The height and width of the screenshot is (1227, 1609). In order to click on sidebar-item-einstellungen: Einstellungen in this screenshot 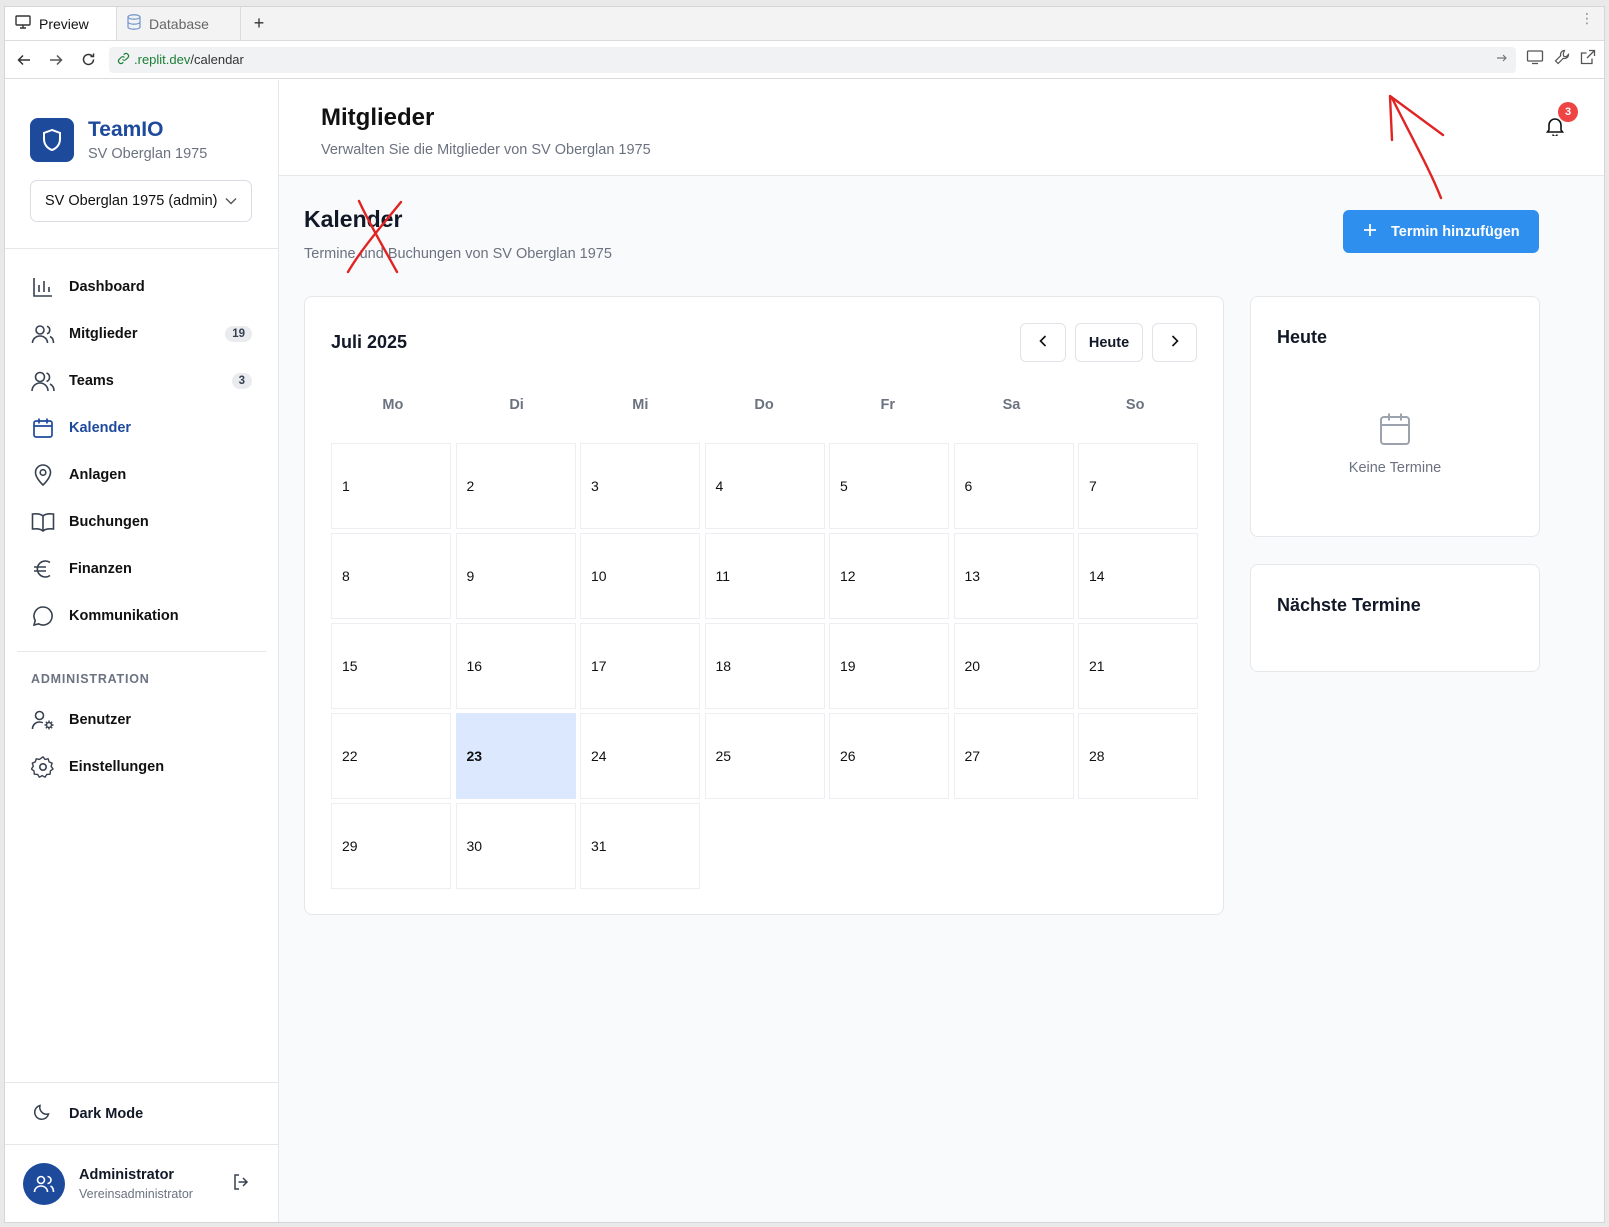, I will do `click(141, 766)`.